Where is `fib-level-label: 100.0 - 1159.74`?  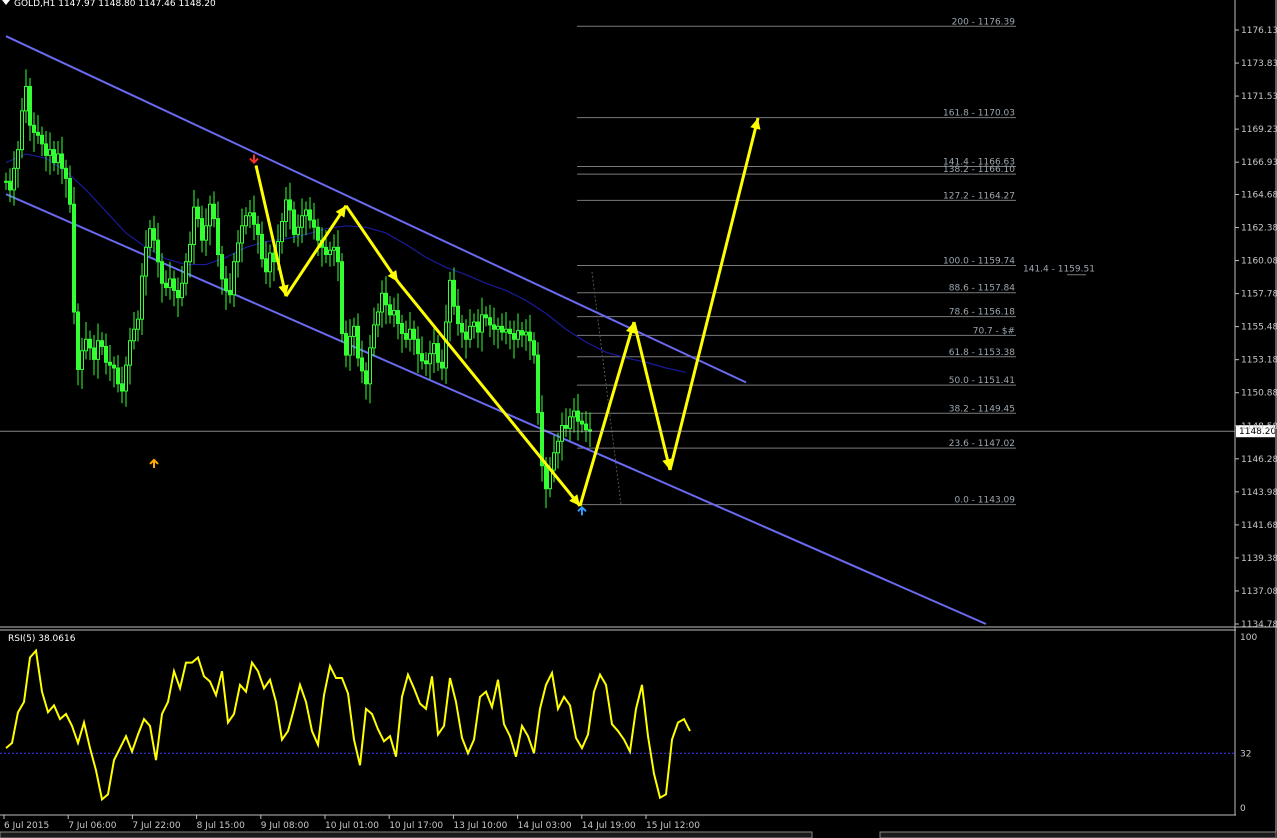 fib-level-label: 100.0 - 1159.74 is located at coordinates (979, 261).